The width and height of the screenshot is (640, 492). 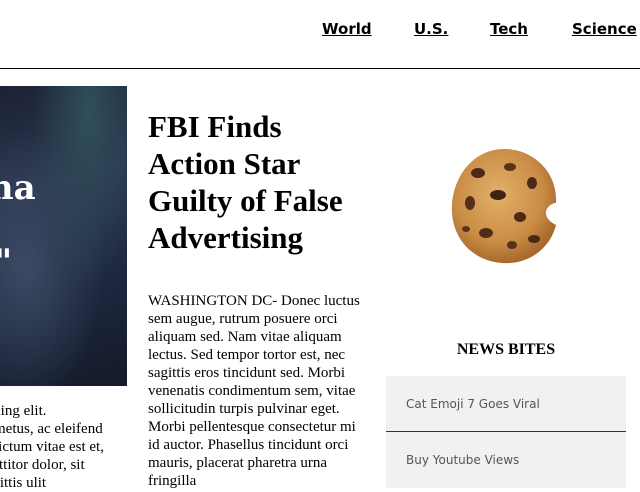 I want to click on cookie-icon, so click(x=504, y=206).